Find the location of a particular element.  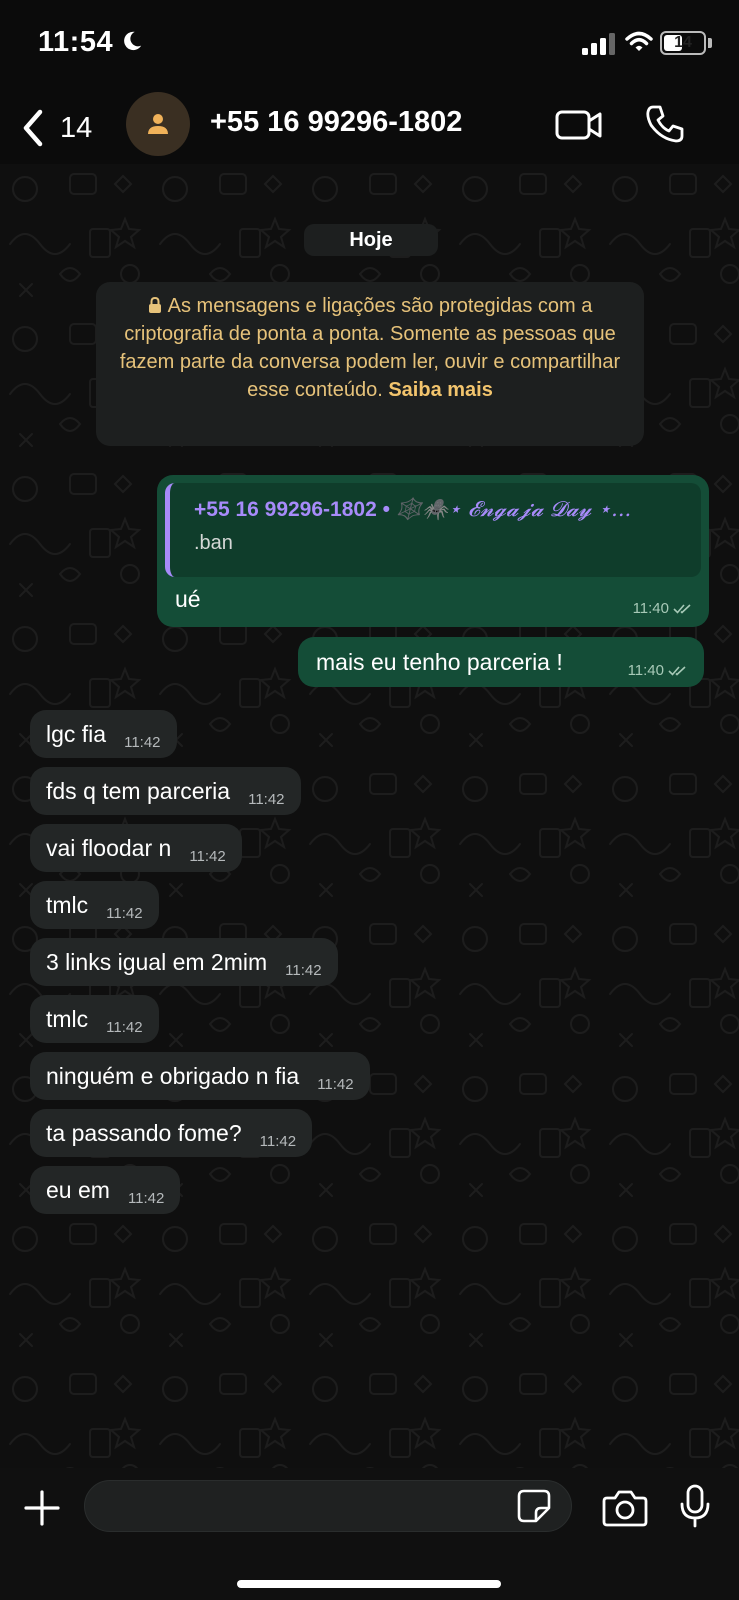

back-button: 14 is located at coordinates (56, 128).